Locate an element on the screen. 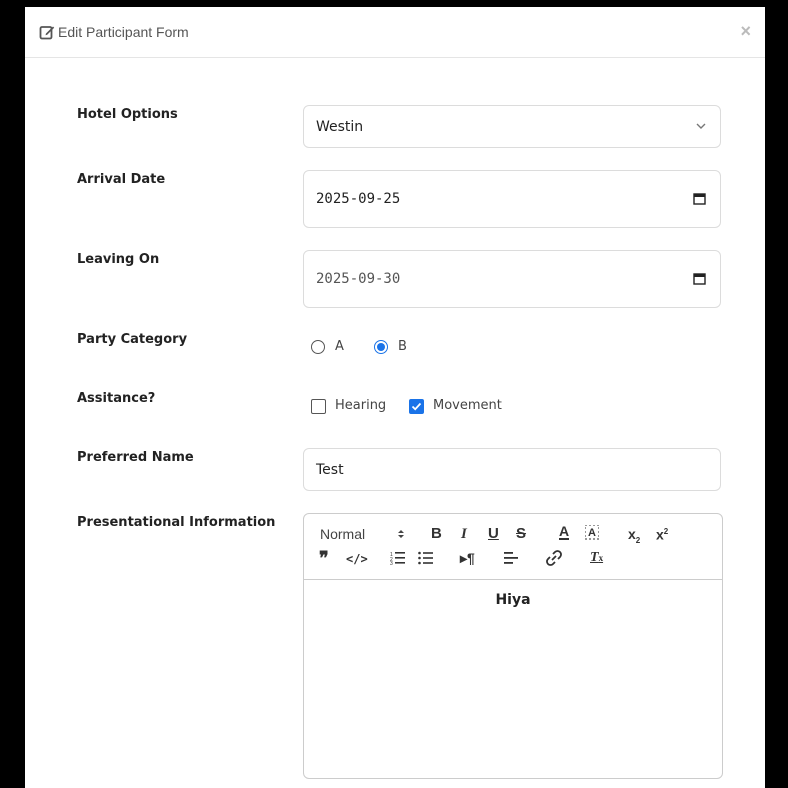 The height and width of the screenshot is (788, 788). modal-header: Edit Participant Form × is located at coordinates (395, 32).